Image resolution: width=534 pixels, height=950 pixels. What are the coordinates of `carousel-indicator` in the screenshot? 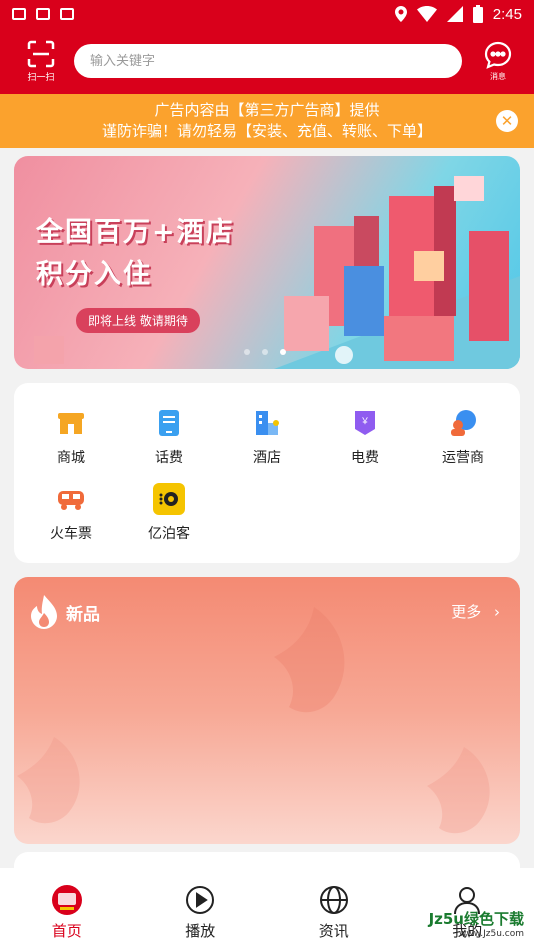 It's located at (265, 352).